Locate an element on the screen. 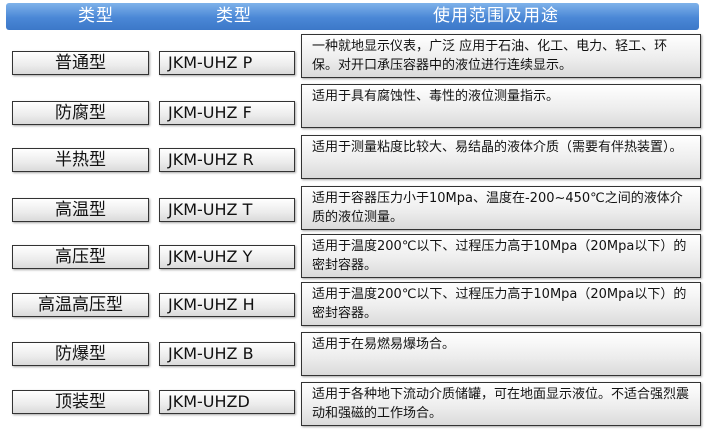 The image size is (712, 435). description-cell: 适用于容器压力小于10Mpa、温度在-200~450℃之间的液体介质的液位测量。 is located at coordinates (501, 208).